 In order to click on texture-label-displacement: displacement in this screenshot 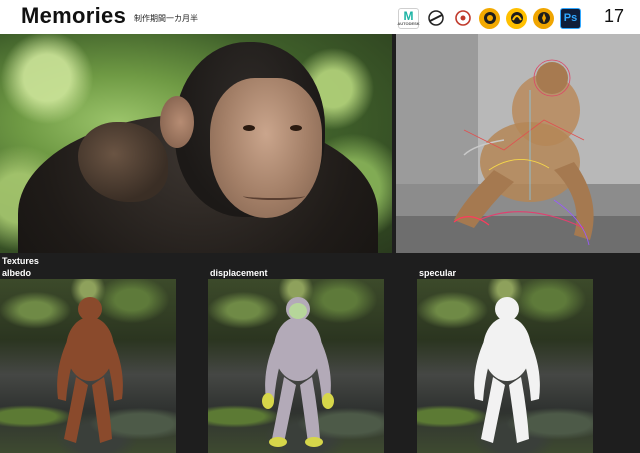, I will do `click(239, 273)`.